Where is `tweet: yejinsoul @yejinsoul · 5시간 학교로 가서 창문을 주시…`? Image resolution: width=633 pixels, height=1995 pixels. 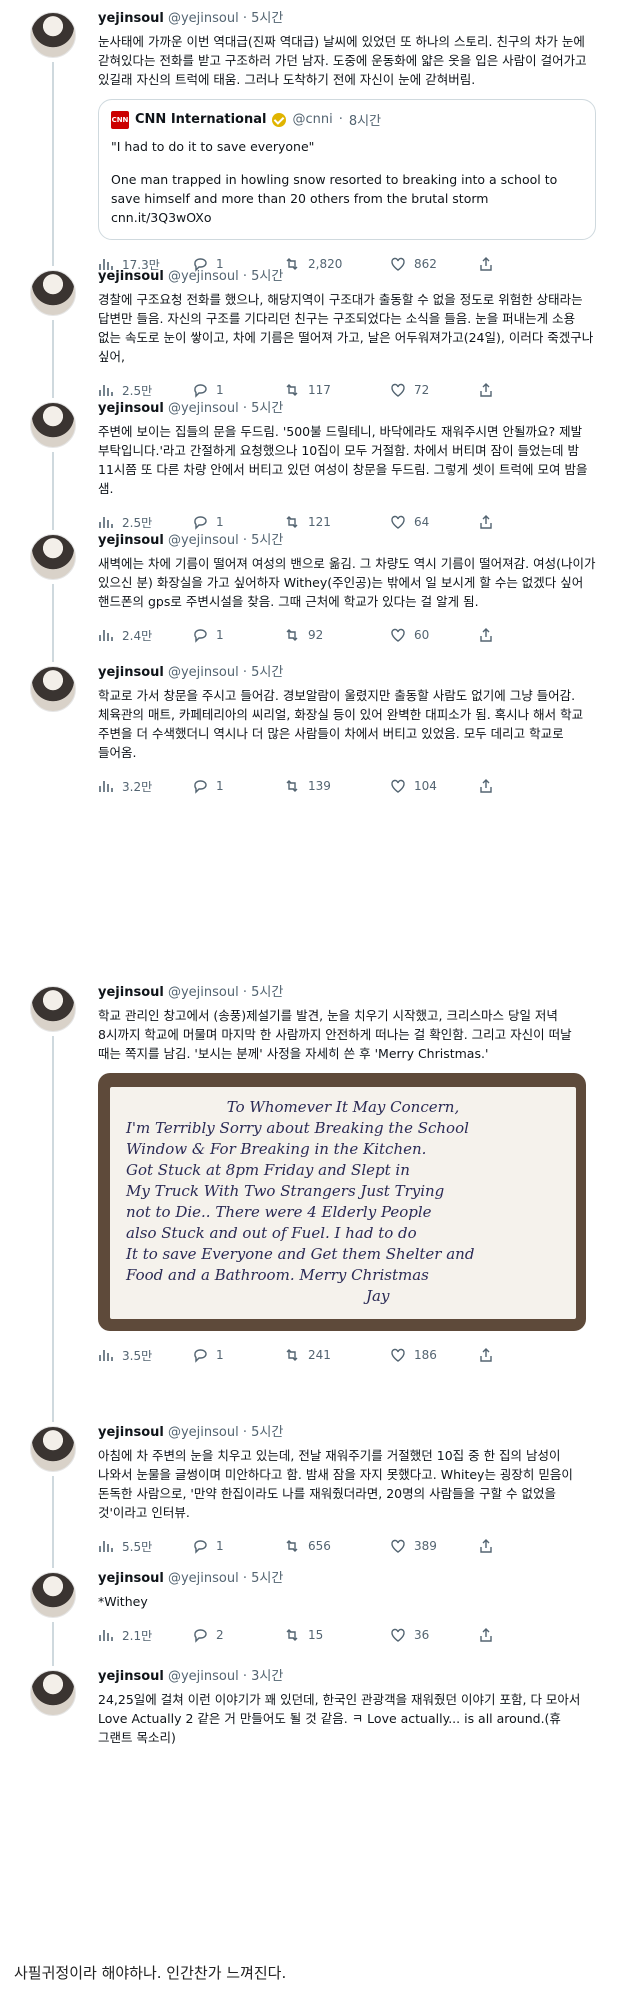
tweet: yejinsoul @yejinsoul · 5시간 학교로 가서 창문을 주시… is located at coordinates (311, 724).